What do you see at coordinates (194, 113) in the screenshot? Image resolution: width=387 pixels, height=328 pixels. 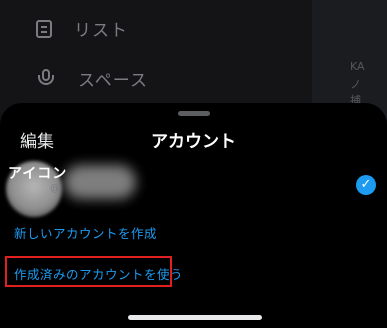 I see `sheet-grabber` at bounding box center [194, 113].